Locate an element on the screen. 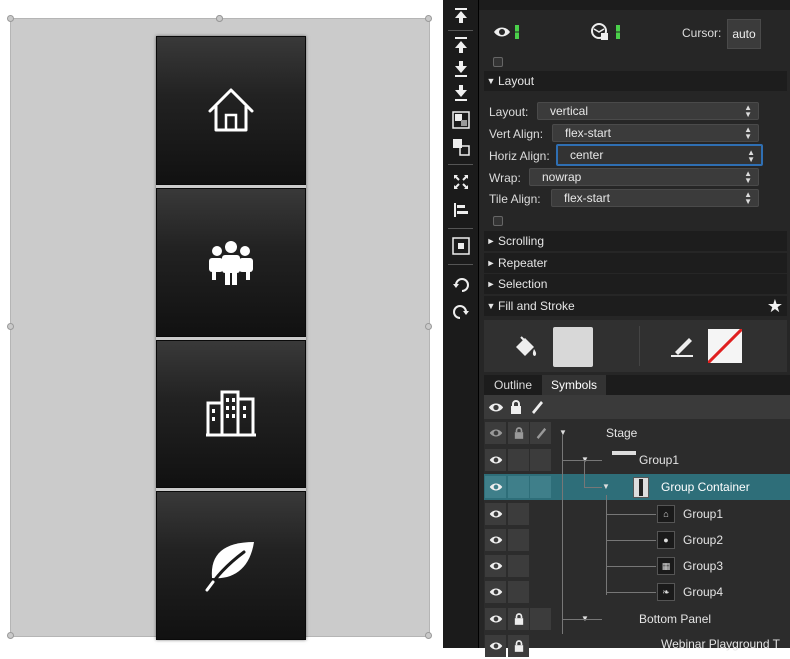  outline-label: Group4 is located at coordinates (703, 592).